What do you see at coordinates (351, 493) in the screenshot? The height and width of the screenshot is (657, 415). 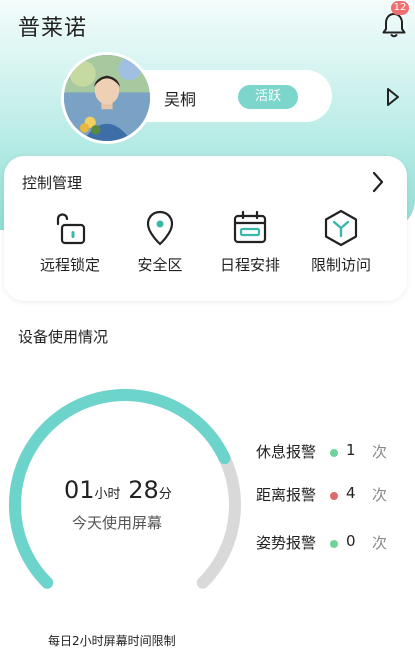 I see `alert-value: 4` at bounding box center [351, 493].